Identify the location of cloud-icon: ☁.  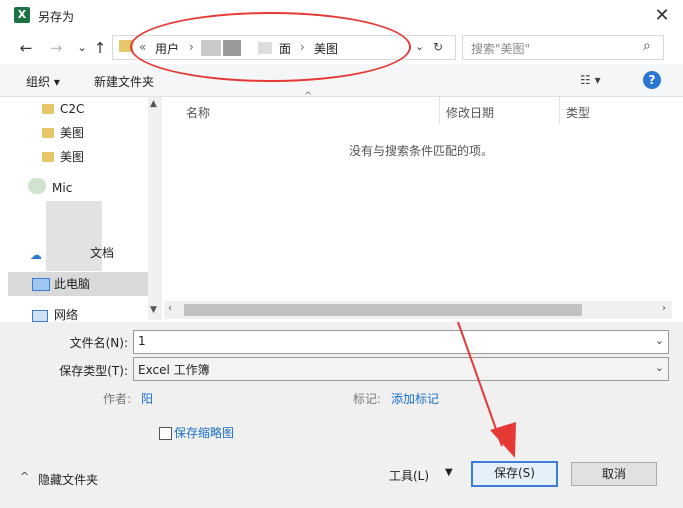
(36, 255).